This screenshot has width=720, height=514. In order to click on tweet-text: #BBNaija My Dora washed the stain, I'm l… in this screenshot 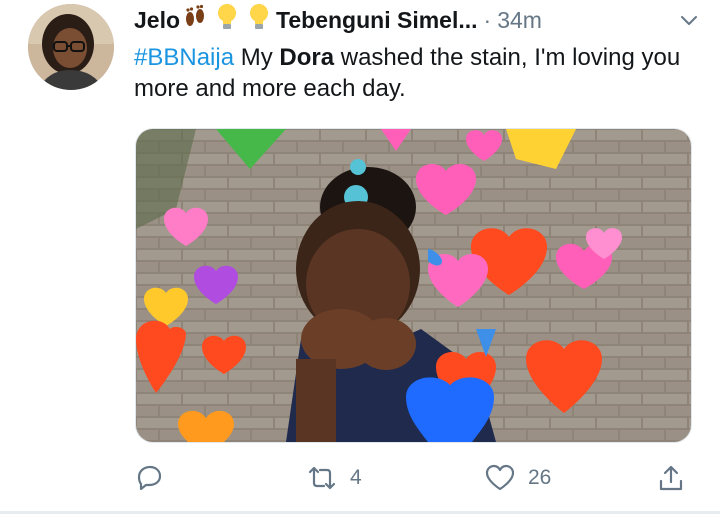, I will do `click(414, 73)`.